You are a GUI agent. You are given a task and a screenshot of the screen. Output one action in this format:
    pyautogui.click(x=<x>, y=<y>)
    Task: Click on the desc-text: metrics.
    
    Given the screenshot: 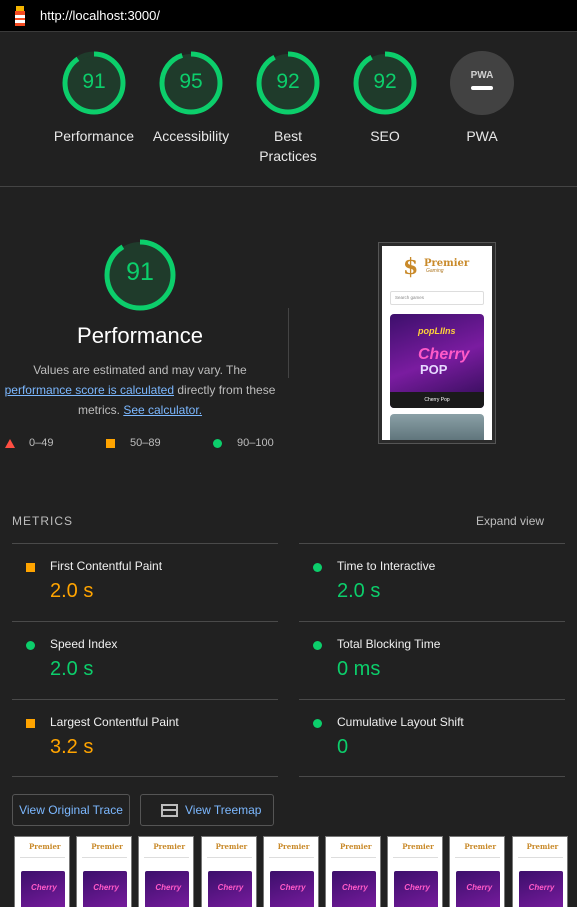 What is the action you would take?
    pyautogui.click(x=100, y=410)
    